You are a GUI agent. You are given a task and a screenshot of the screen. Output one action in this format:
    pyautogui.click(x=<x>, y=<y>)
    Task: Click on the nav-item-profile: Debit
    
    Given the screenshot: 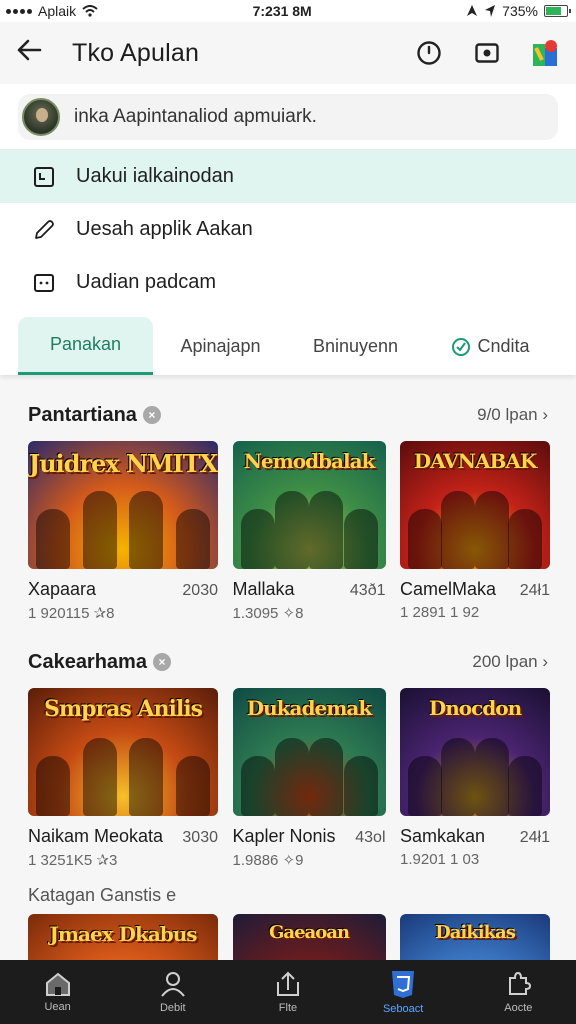 What is the action you would take?
    pyautogui.click(x=173, y=992)
    